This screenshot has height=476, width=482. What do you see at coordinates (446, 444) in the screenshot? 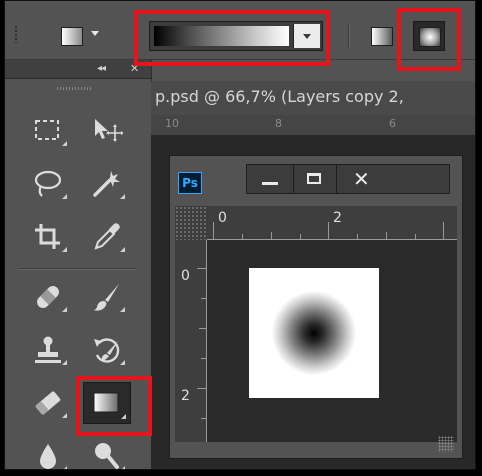
I see `resize-grip-icon` at bounding box center [446, 444].